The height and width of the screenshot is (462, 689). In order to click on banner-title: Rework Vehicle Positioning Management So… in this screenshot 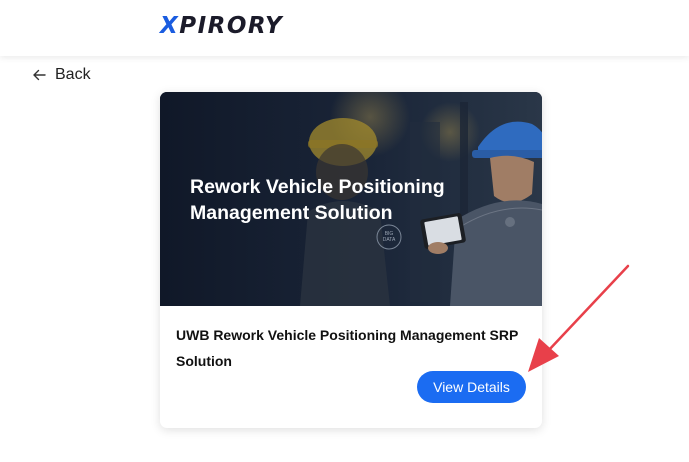, I will do `click(317, 200)`.